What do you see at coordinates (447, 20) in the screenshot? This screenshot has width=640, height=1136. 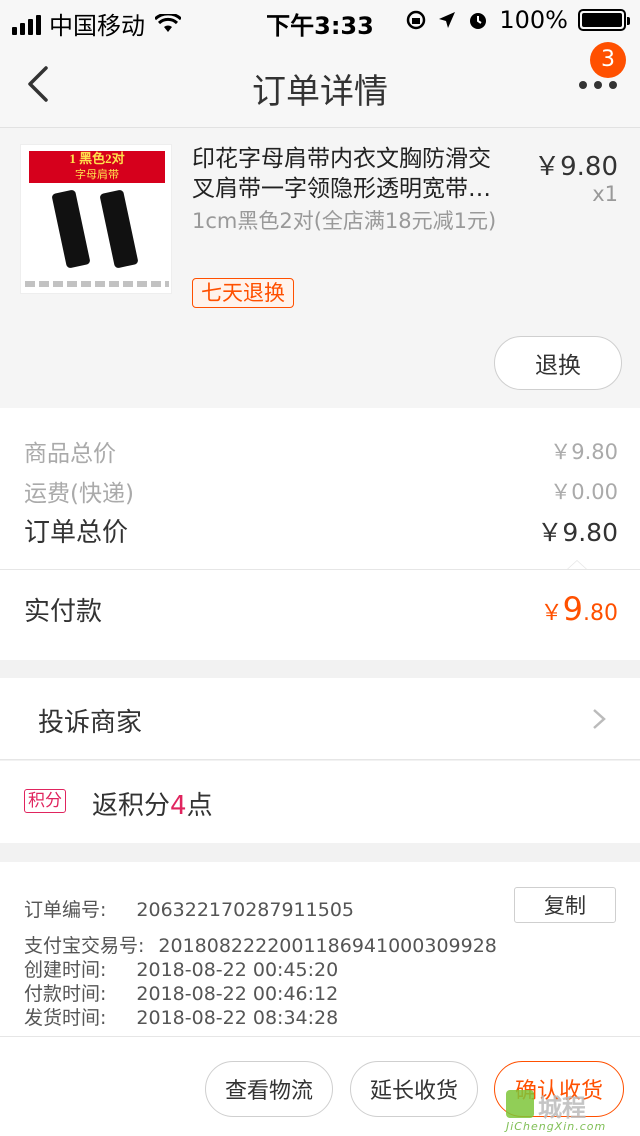 I see `location-icon` at bounding box center [447, 20].